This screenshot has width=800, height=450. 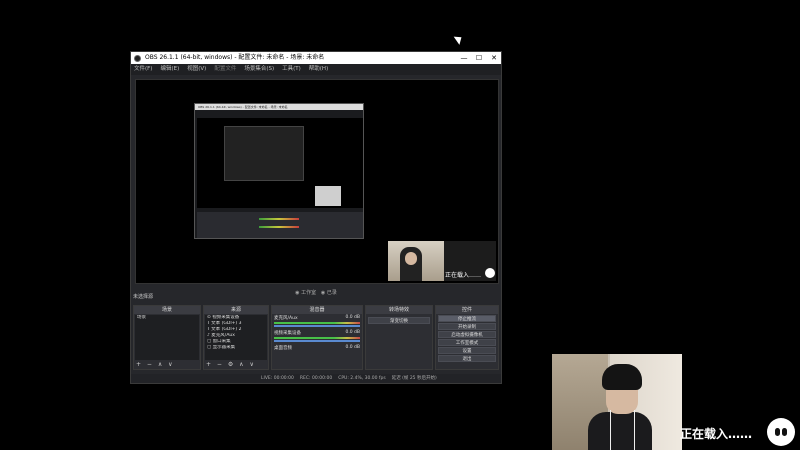 What do you see at coordinates (399, 320) in the screenshot?
I see `transition-select: 渐变切换` at bounding box center [399, 320].